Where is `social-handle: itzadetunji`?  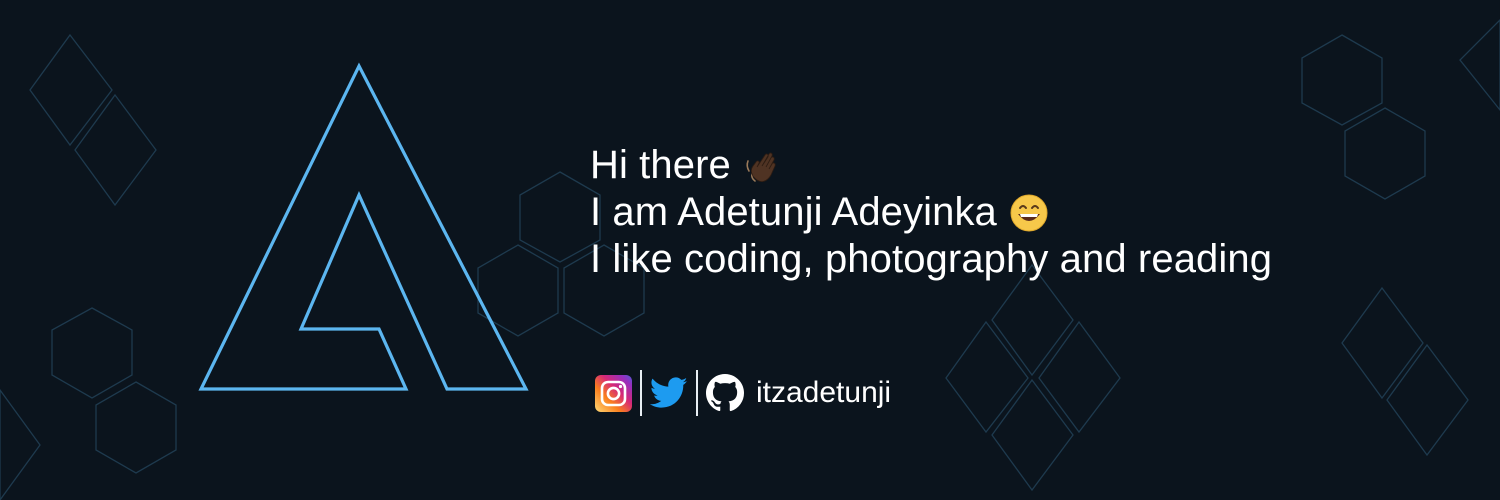
social-handle: itzadetunji is located at coordinates (823, 393).